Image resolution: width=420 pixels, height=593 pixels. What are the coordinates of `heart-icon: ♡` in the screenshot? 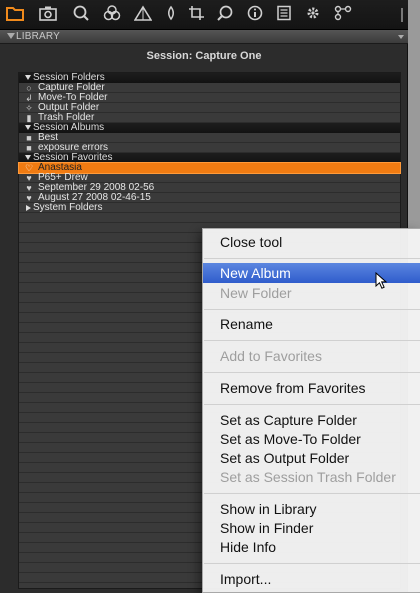 It's located at (29, 168).